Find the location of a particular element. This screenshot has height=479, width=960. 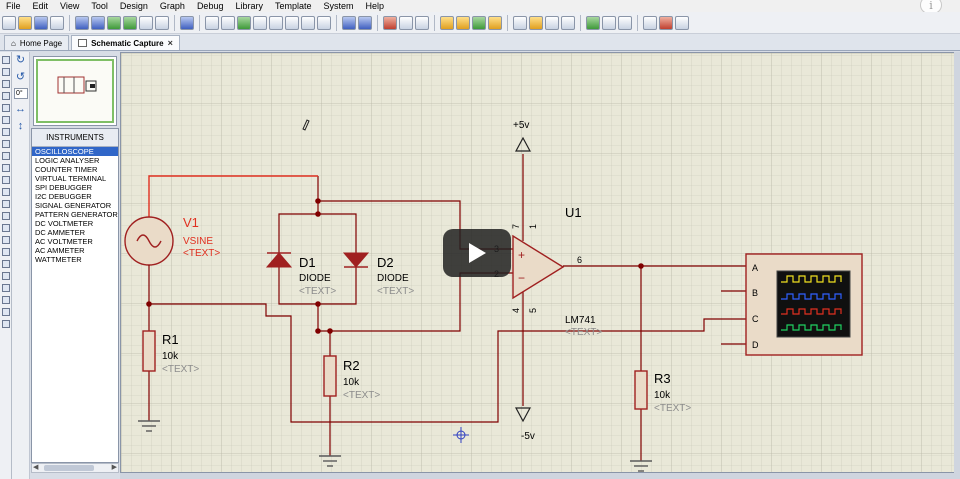

new-file-icon is located at coordinates (9, 22).